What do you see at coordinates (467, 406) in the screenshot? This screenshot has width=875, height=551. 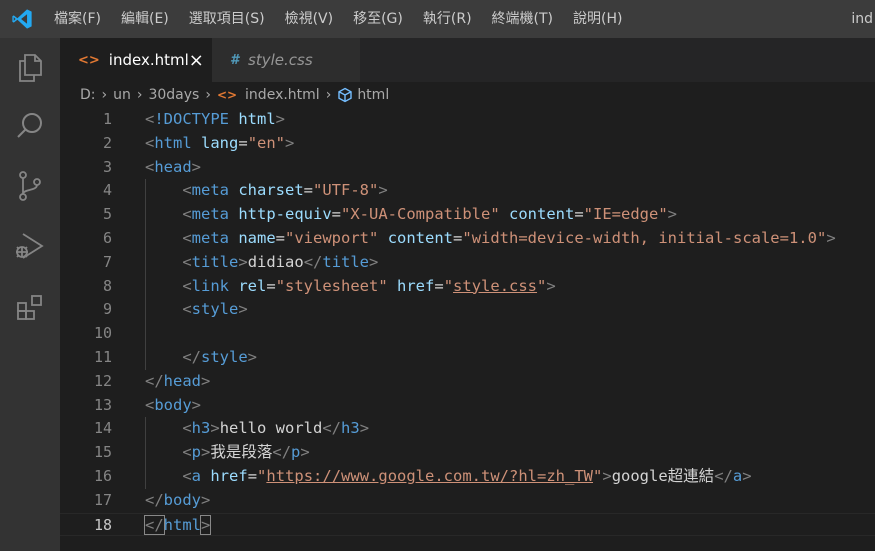 I see `code-line: 13 <body>` at bounding box center [467, 406].